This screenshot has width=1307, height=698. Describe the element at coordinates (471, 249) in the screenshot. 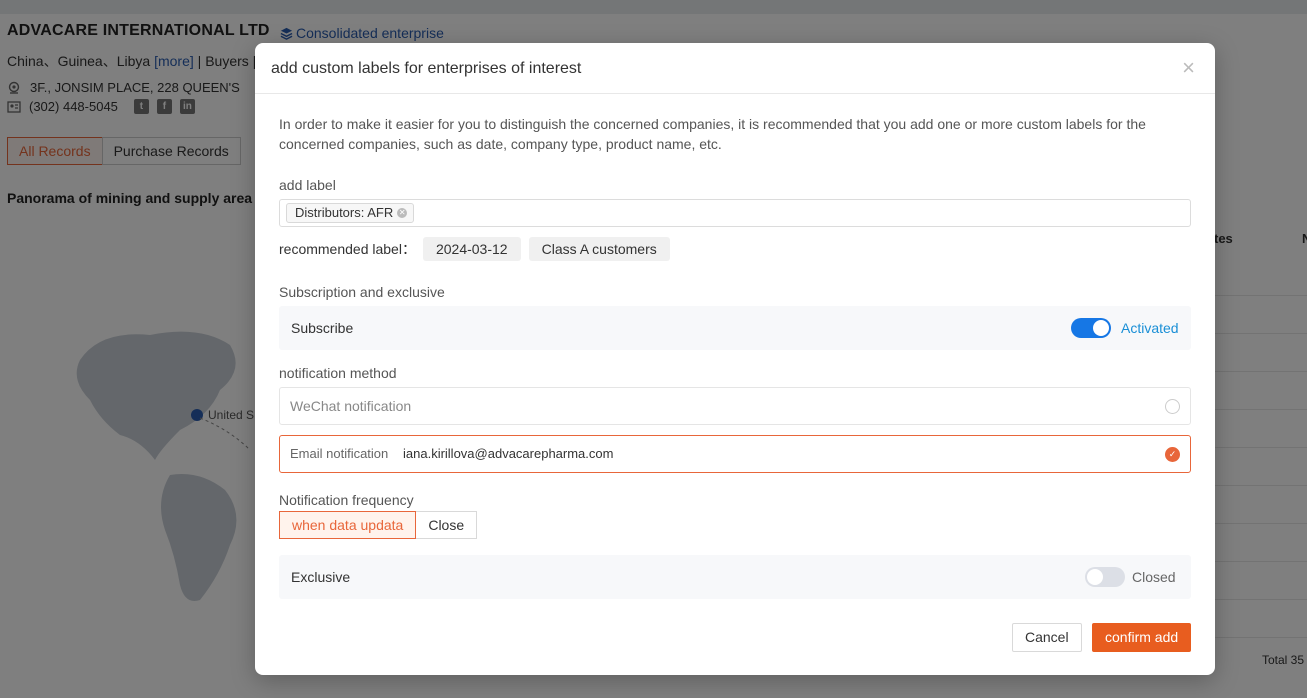

I see `recommended-chip-date: 2024-03-12` at that location.